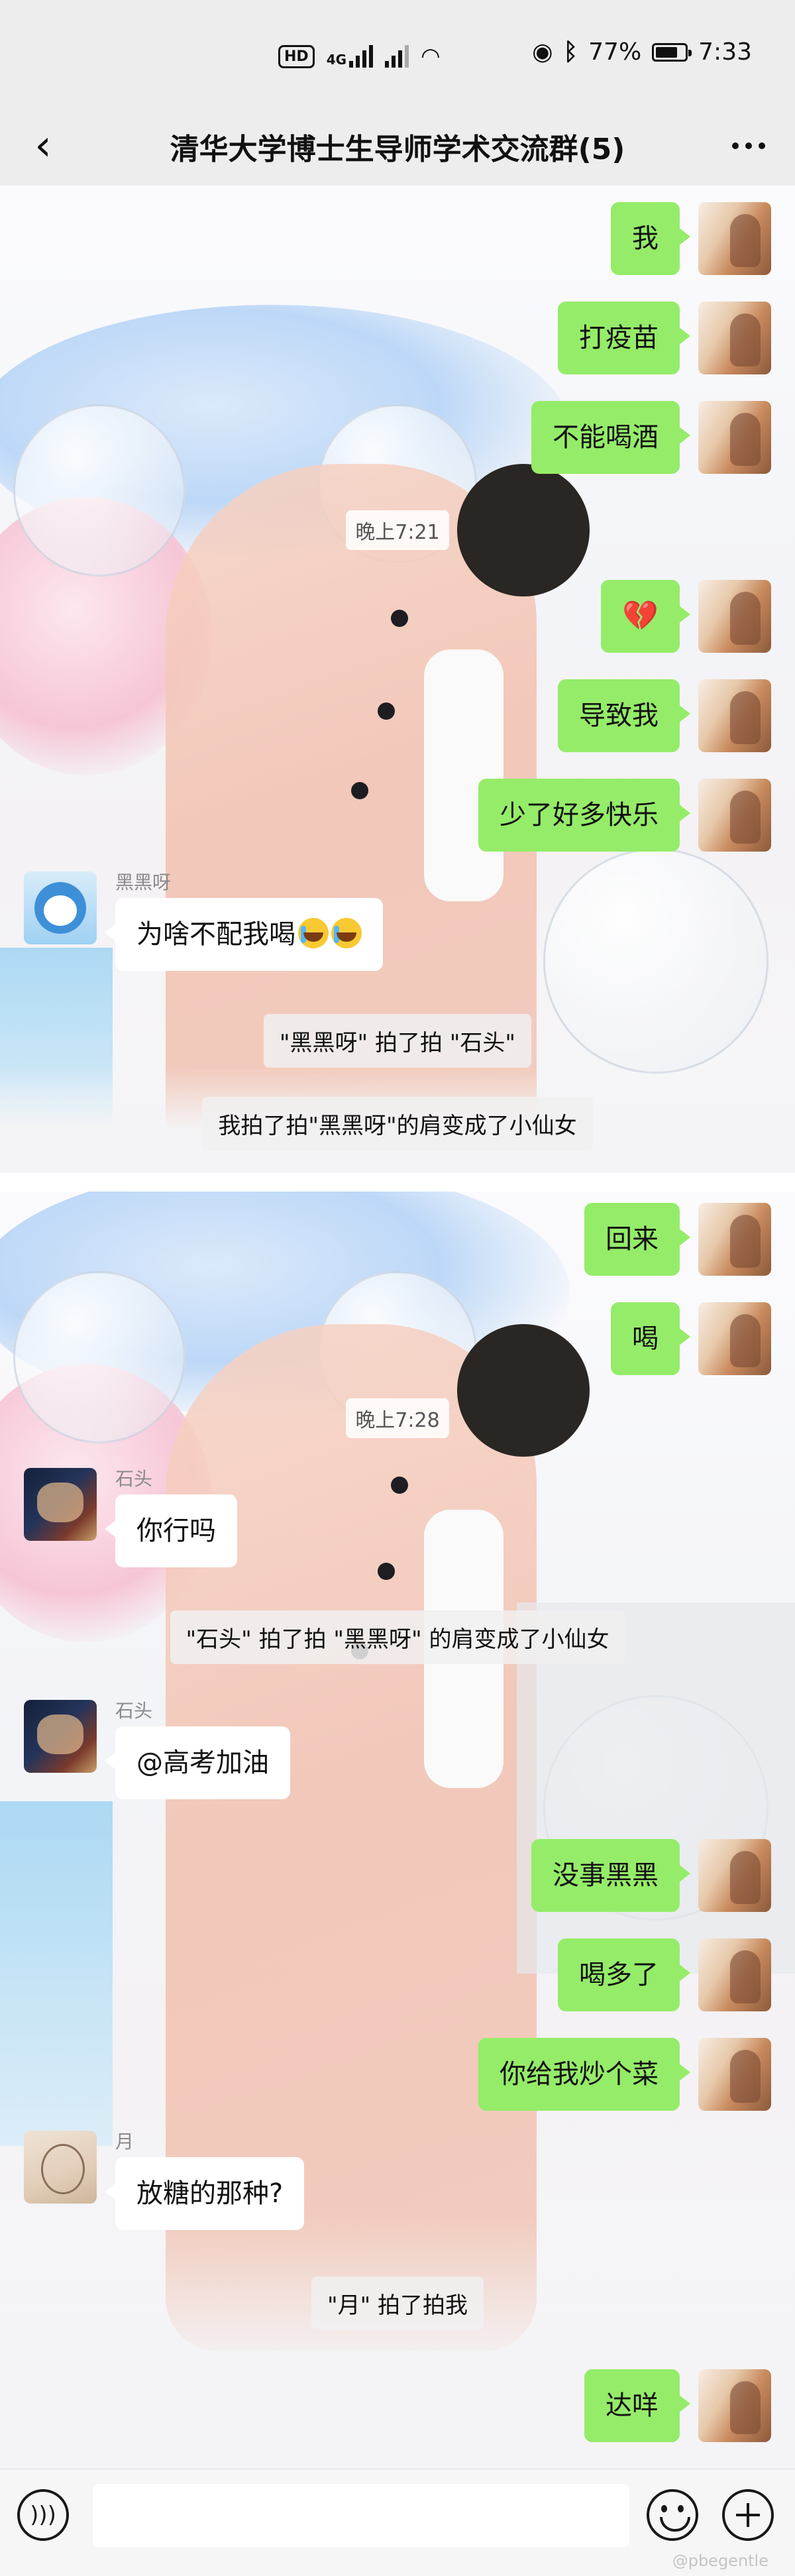 This screenshot has width=795, height=2576. I want to click on message-bubble: 为啥不配我喝, so click(244, 935).